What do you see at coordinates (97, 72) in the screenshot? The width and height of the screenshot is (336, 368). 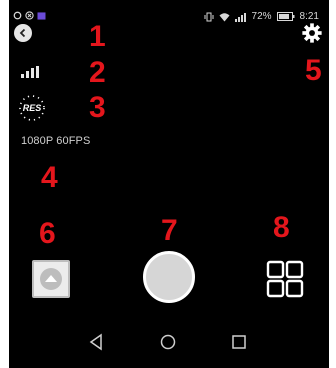 I see `callout-2: 2` at bounding box center [97, 72].